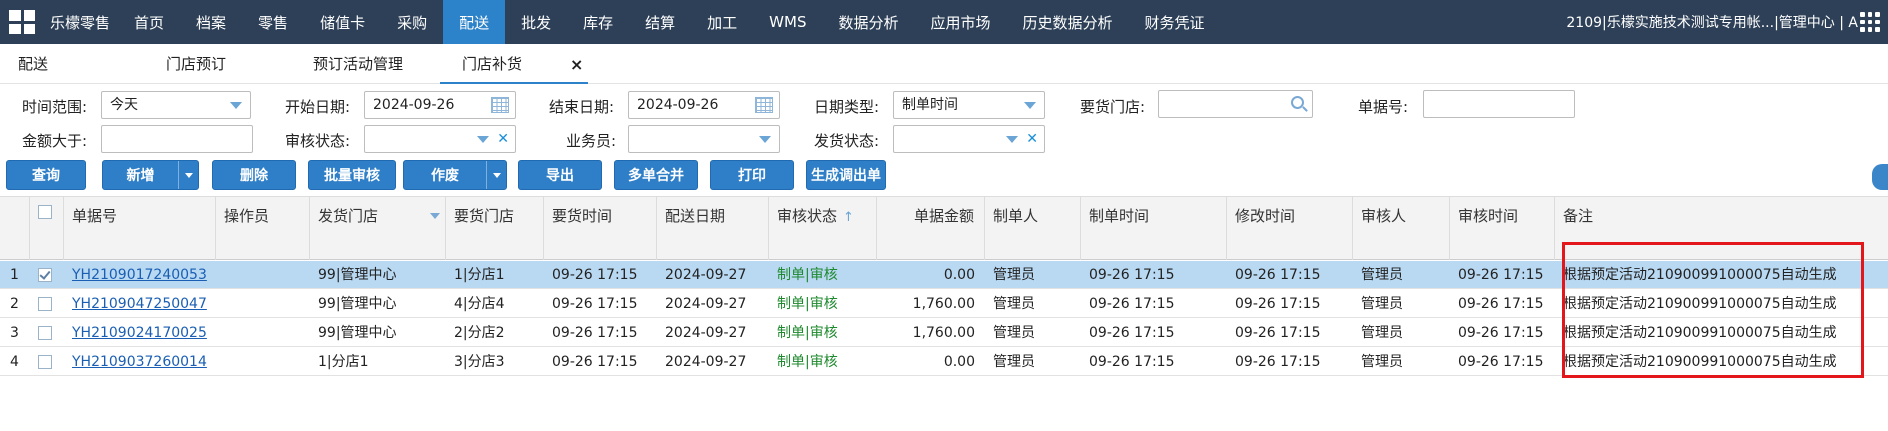 The width and height of the screenshot is (1888, 431). Describe the element at coordinates (176, 105) in the screenshot. I see `time-range-select: 今天` at that location.